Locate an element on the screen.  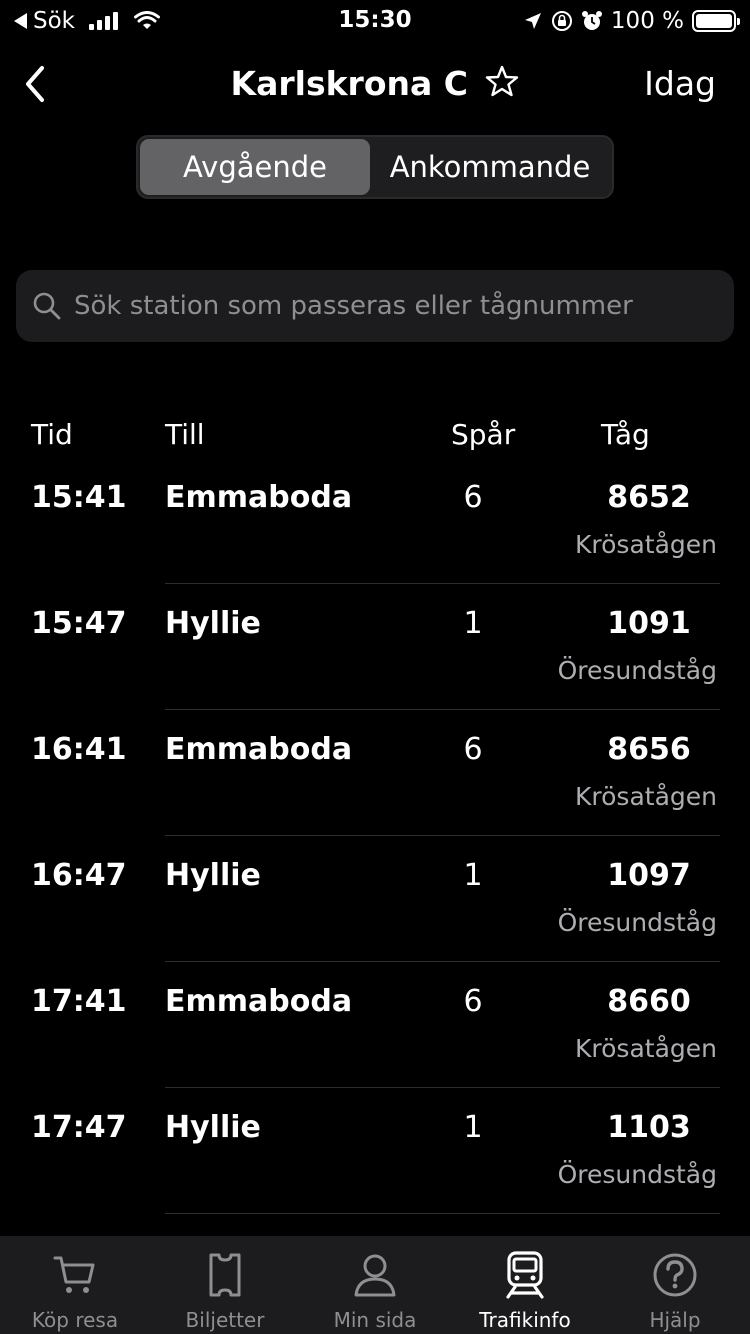
direction-segmented-control: Avgående Ankommande is located at coordinates (375, 167).